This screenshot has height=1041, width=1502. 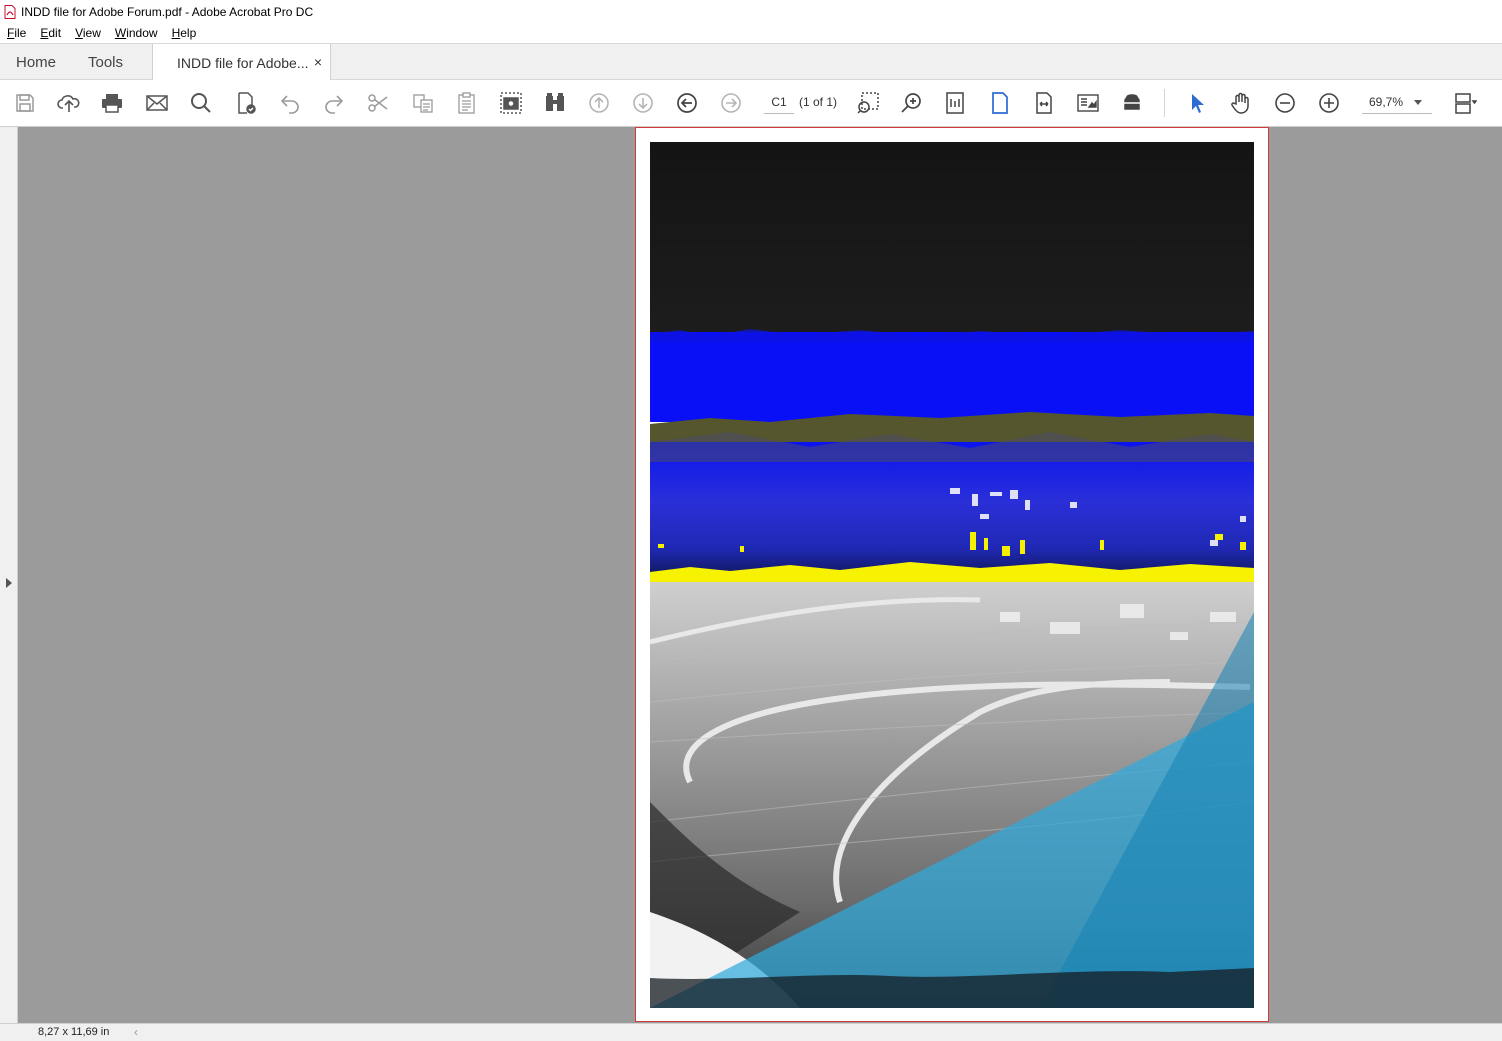 I want to click on menu-bar: File Edit View Window Help, so click(x=751, y=33).